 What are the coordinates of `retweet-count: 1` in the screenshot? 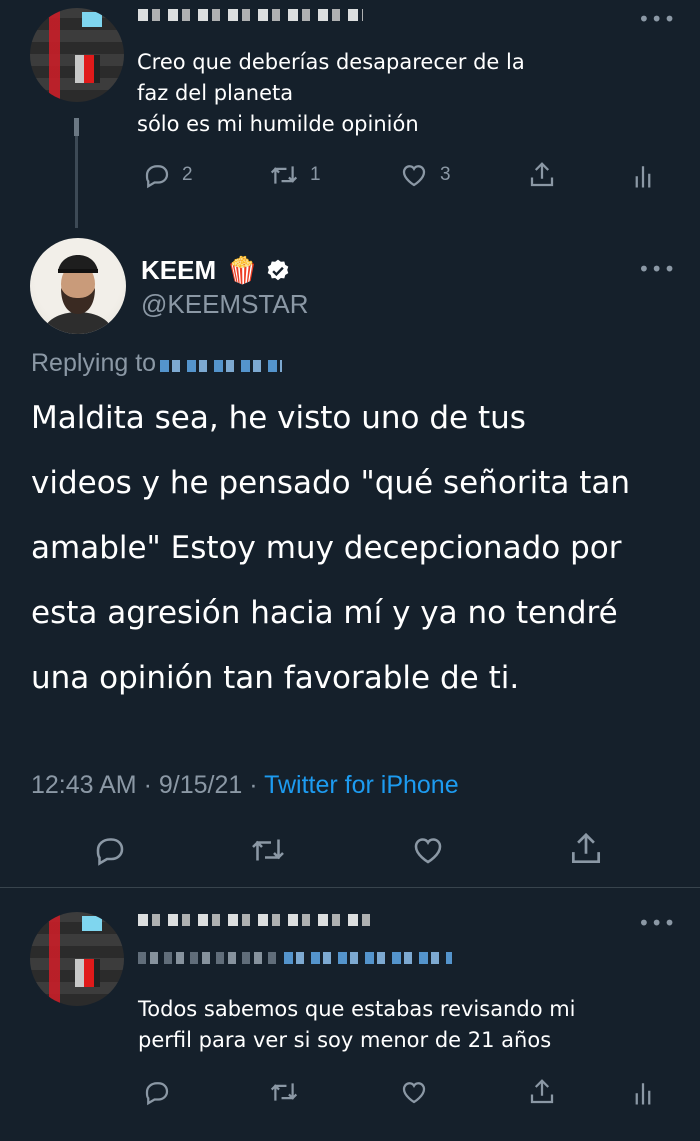 It's located at (315, 174).